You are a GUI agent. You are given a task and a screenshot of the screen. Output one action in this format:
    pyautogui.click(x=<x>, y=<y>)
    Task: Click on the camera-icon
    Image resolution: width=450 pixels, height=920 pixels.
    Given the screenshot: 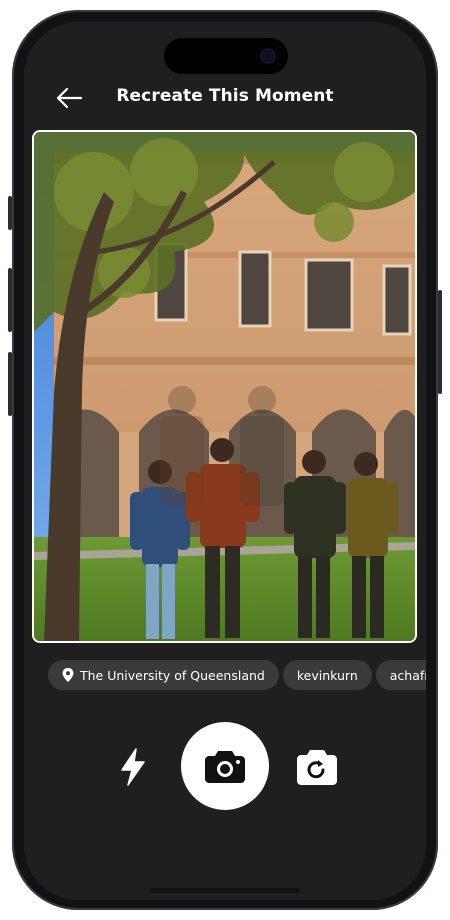 What is the action you would take?
    pyautogui.click(x=225, y=767)
    